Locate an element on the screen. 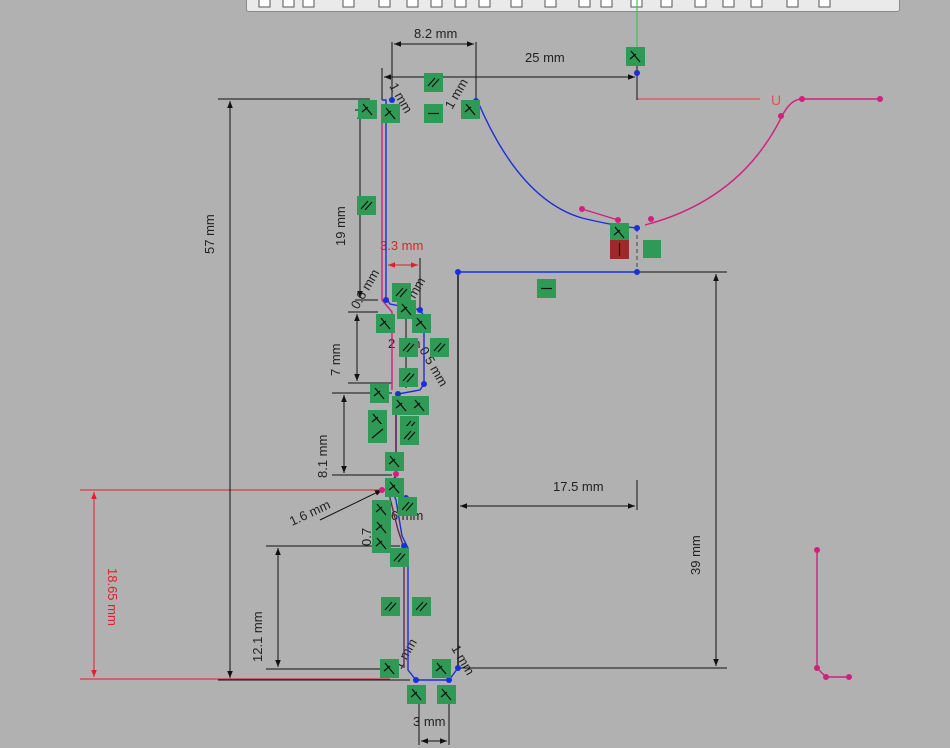  dim-8-2: 8.2 mm is located at coordinates (435, 33).